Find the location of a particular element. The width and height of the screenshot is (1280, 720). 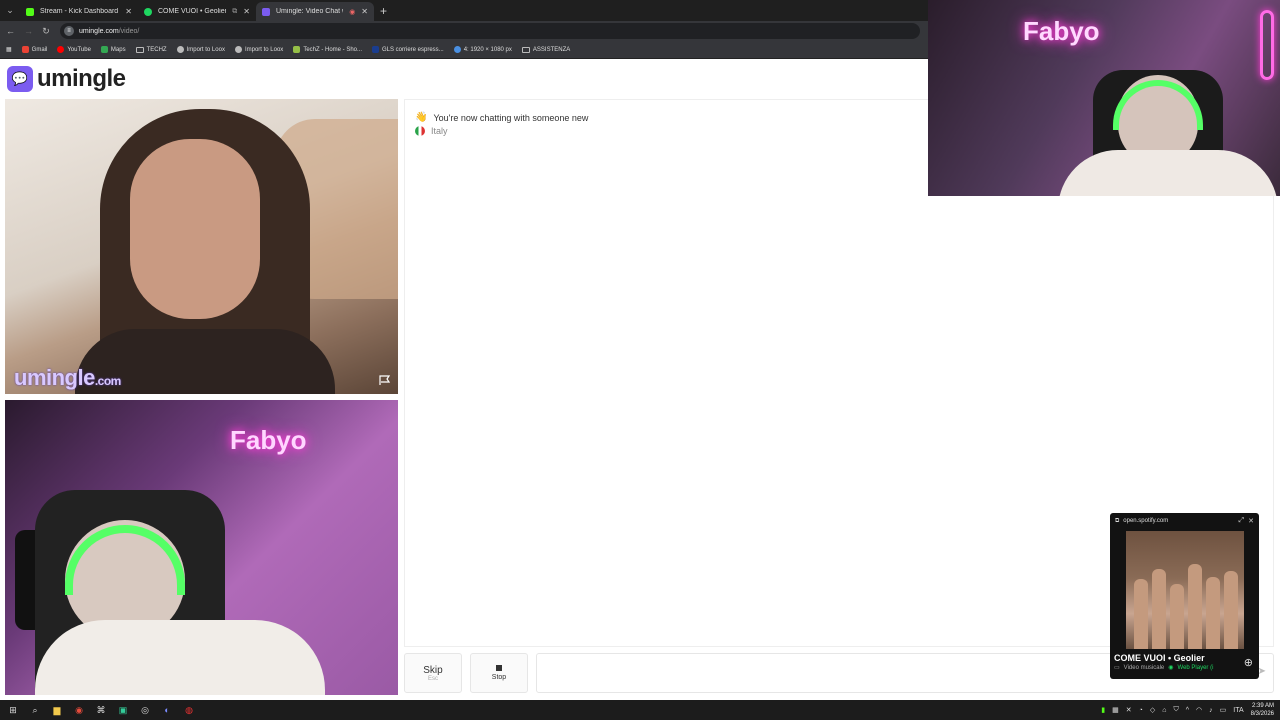

tab-label: Stream - Kick Dashboard is located at coordinates (79, 11).